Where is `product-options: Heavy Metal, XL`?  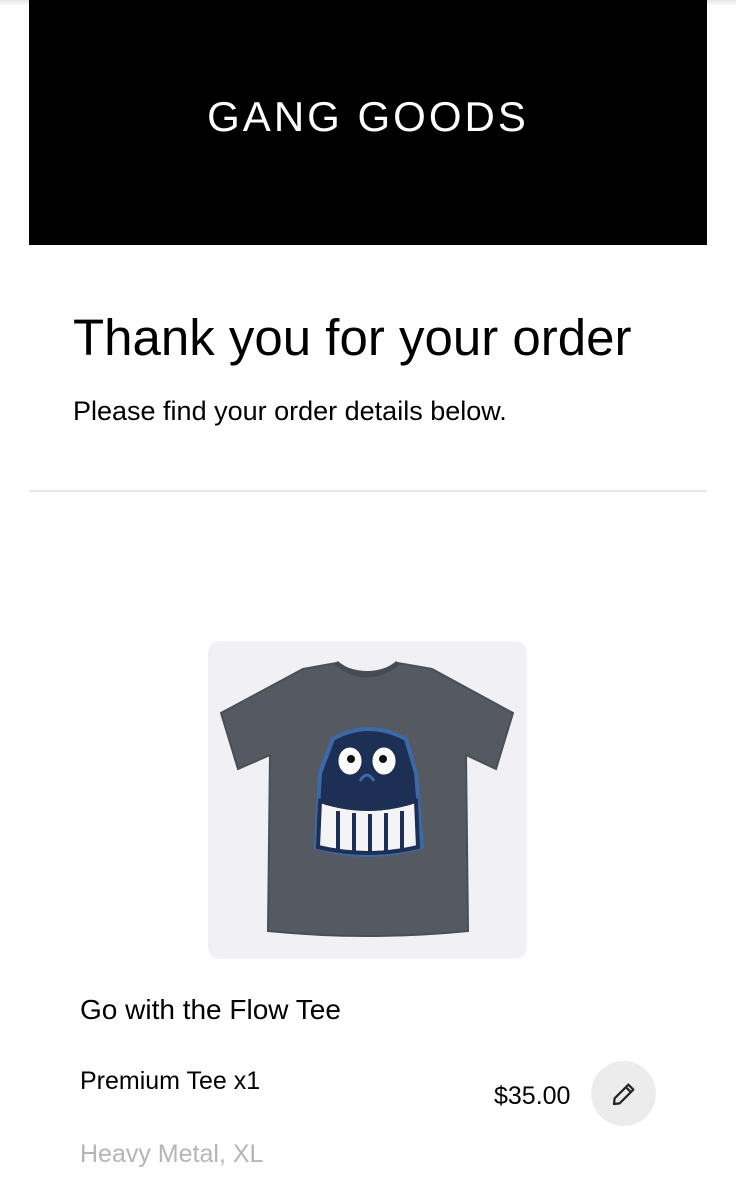
product-options: Heavy Metal, XL is located at coordinates (172, 1154).